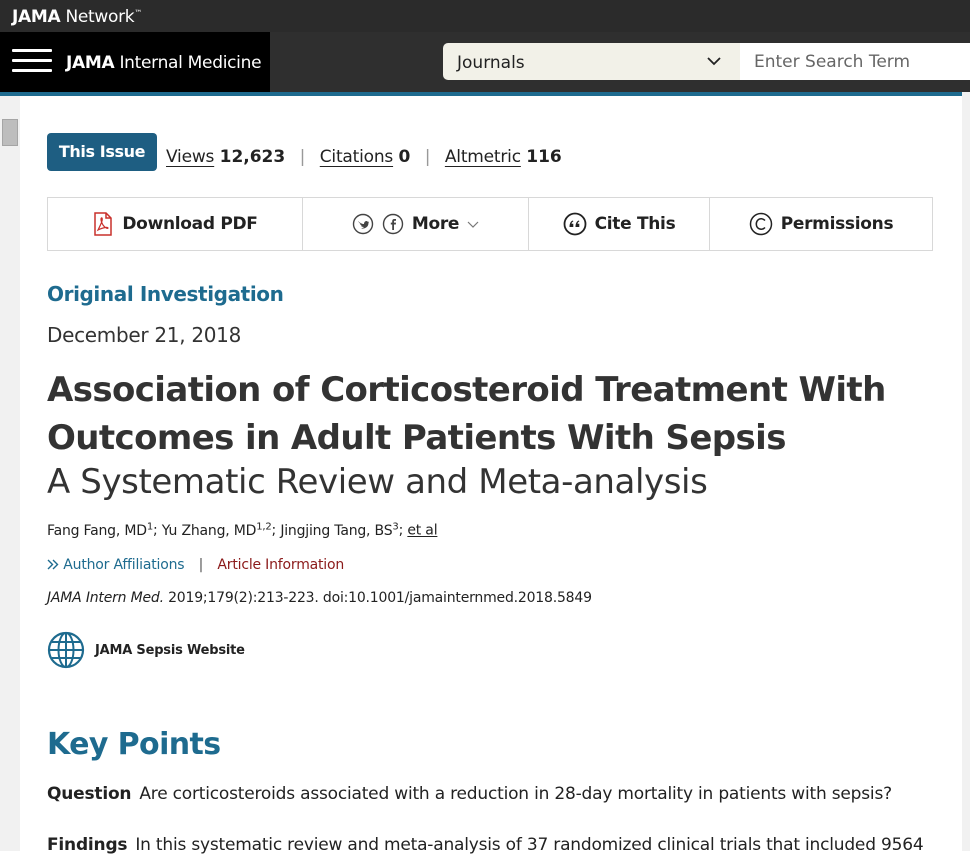 This screenshot has width=970, height=855. Describe the element at coordinates (491, 63) in the screenshot. I see `journals-dropdown-label: Journals` at that location.